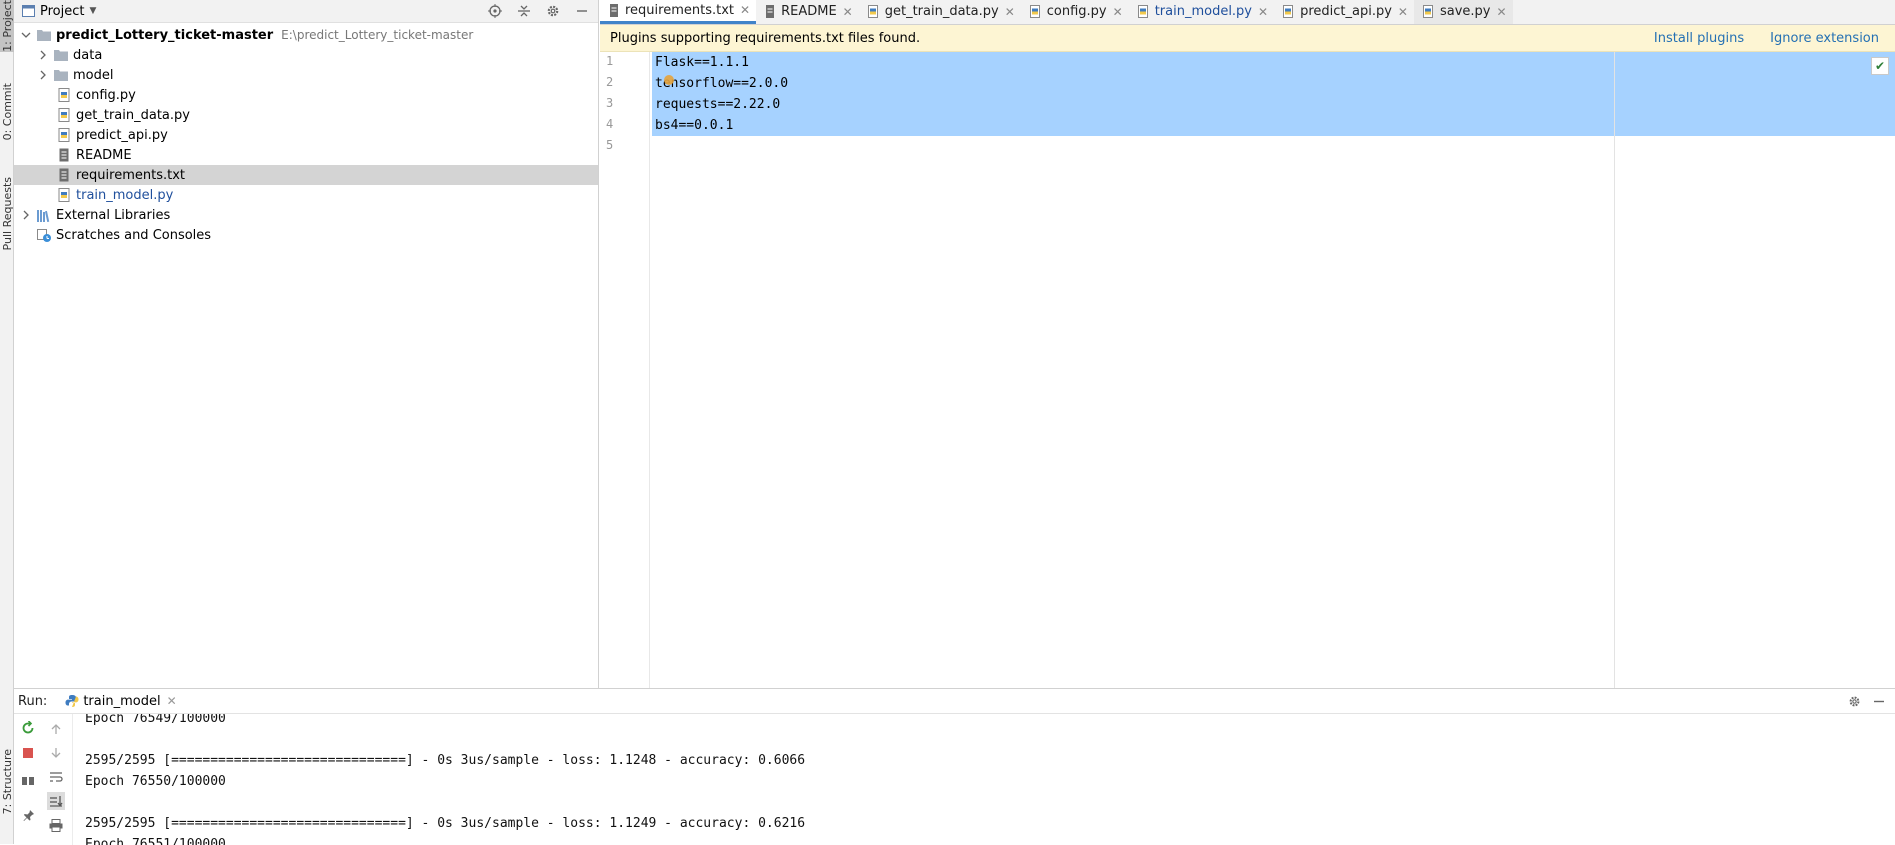 The height and width of the screenshot is (845, 1895). What do you see at coordinates (702, 62) in the screenshot?
I see `code-line: Flask==1.1.1` at bounding box center [702, 62].